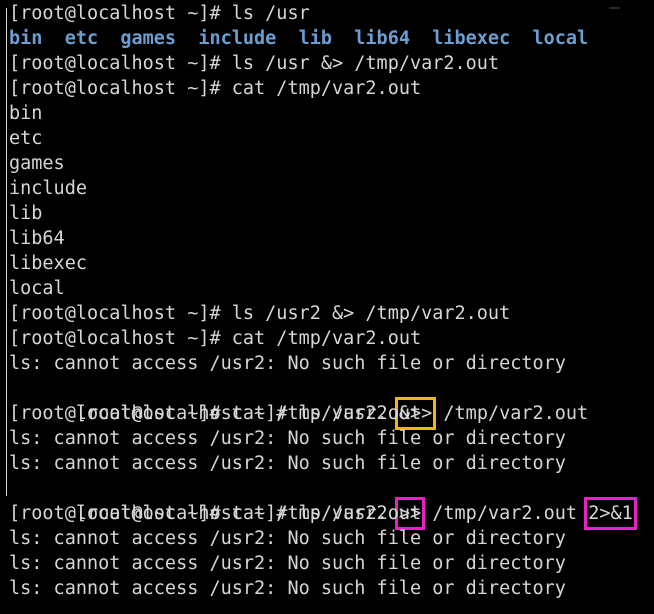 This screenshot has height=614, width=654. I want to click on terminal-line: games, so click(37, 163).